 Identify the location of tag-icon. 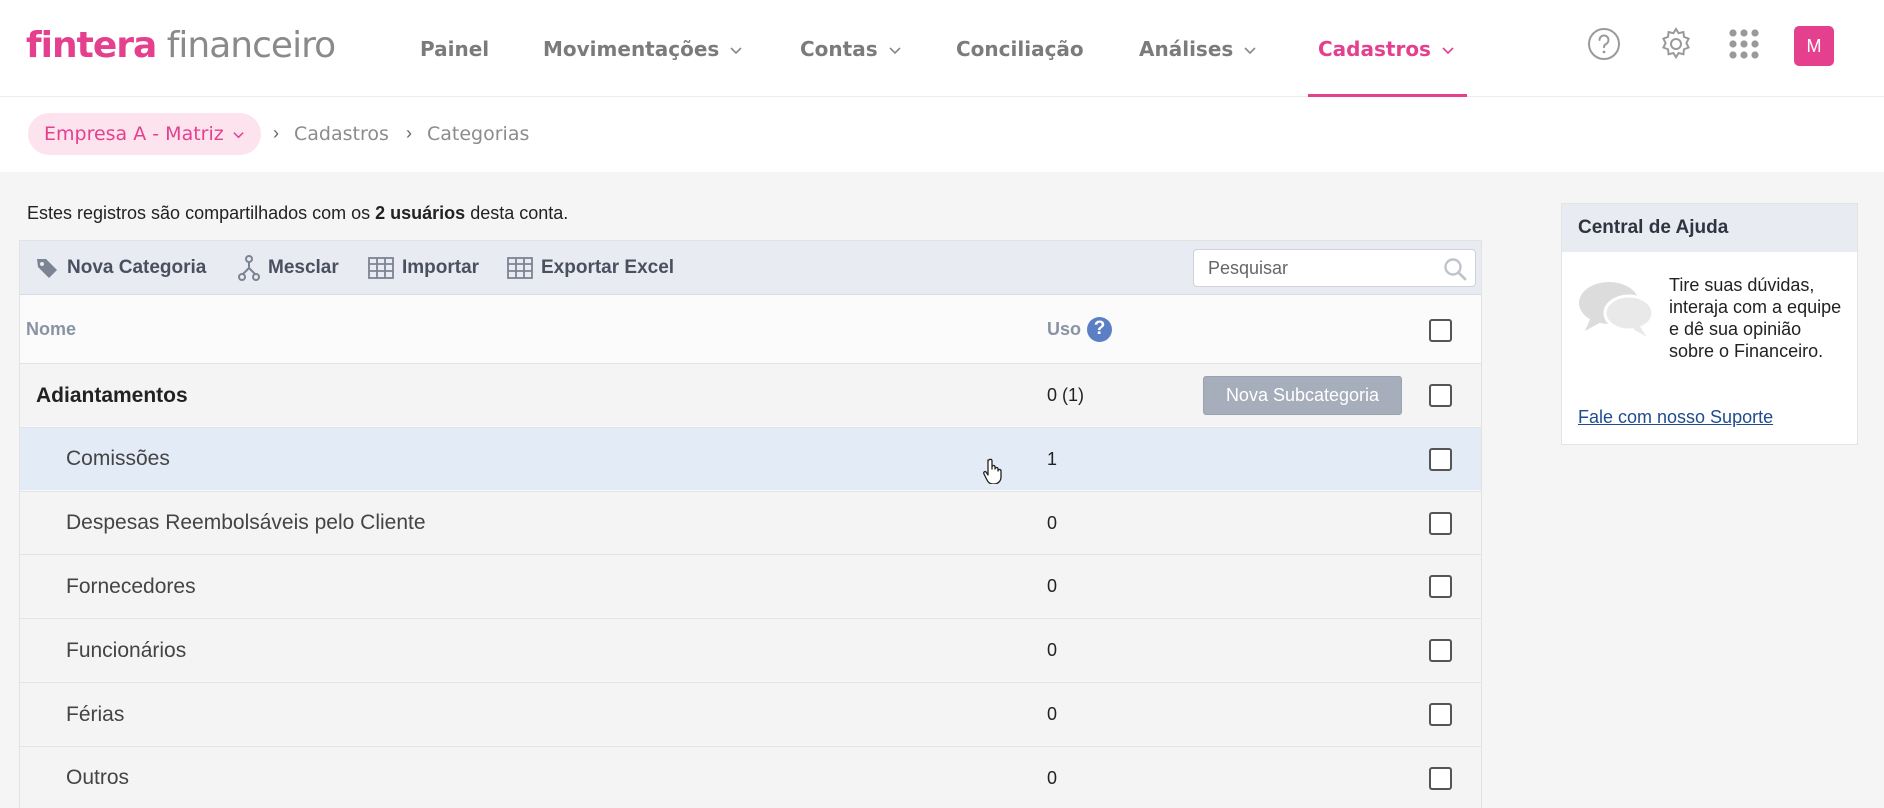
(47, 268).